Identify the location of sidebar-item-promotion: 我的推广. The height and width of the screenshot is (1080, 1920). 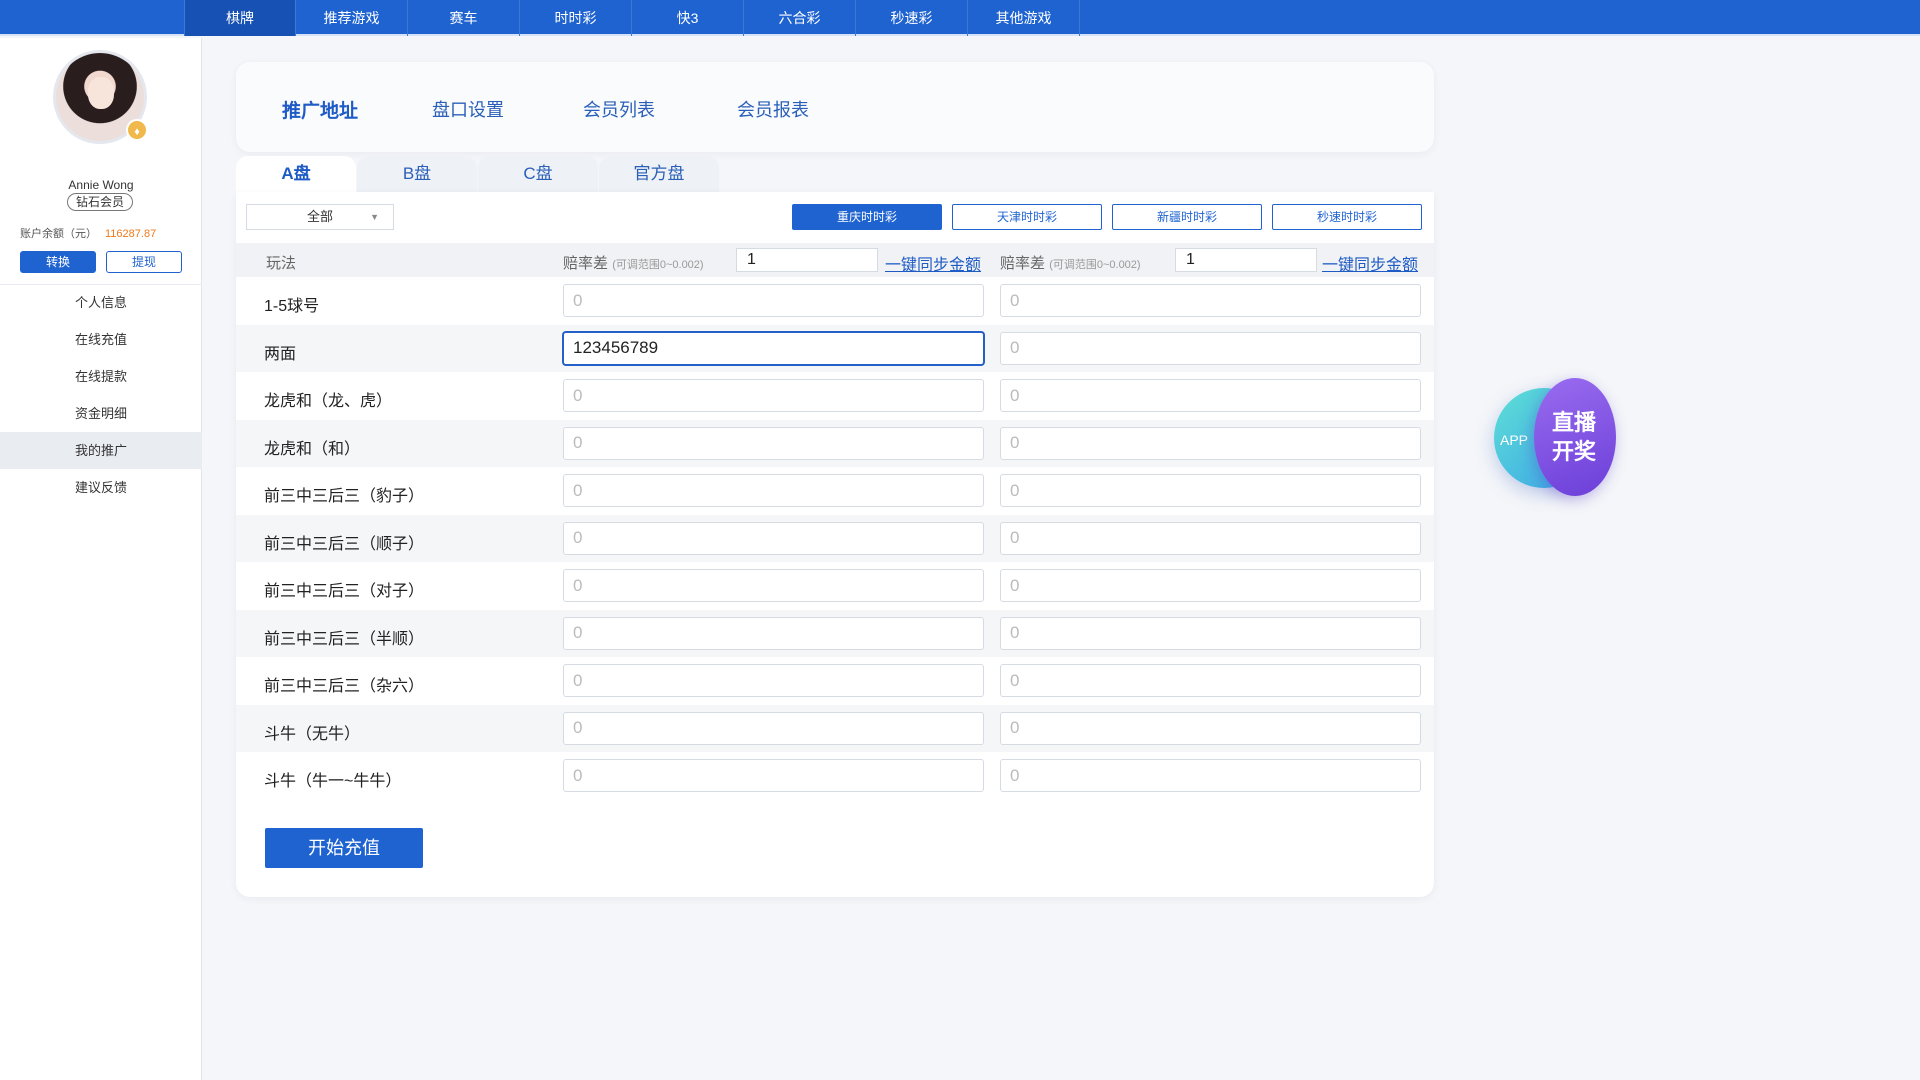
(101, 450).